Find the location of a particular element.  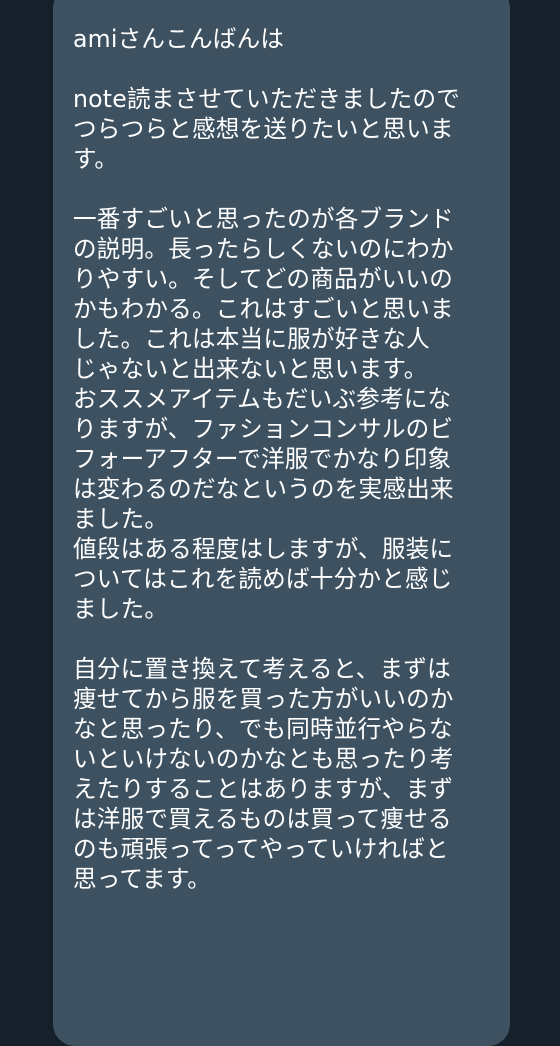

message-line: 自分に置き換えて考えると、まずは is located at coordinates (262, 669).